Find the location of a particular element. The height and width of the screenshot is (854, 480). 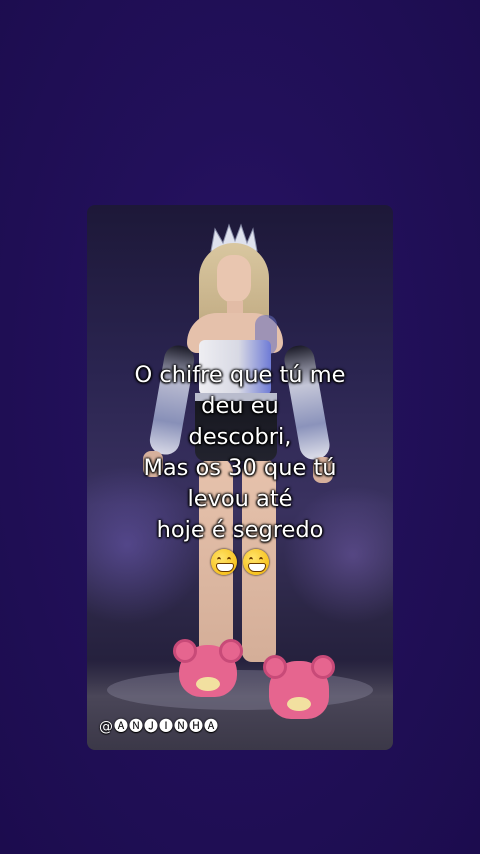

caption-line: O chifre que tú me is located at coordinates (240, 375).